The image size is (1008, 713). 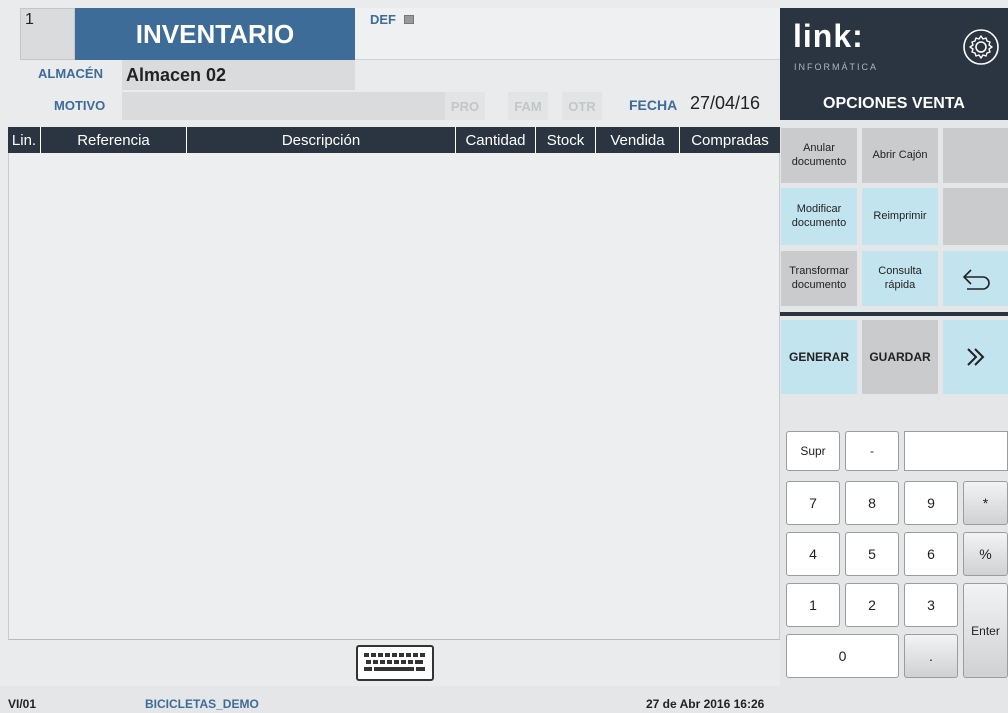 What do you see at coordinates (567, 34) in the screenshot?
I see `def-area` at bounding box center [567, 34].